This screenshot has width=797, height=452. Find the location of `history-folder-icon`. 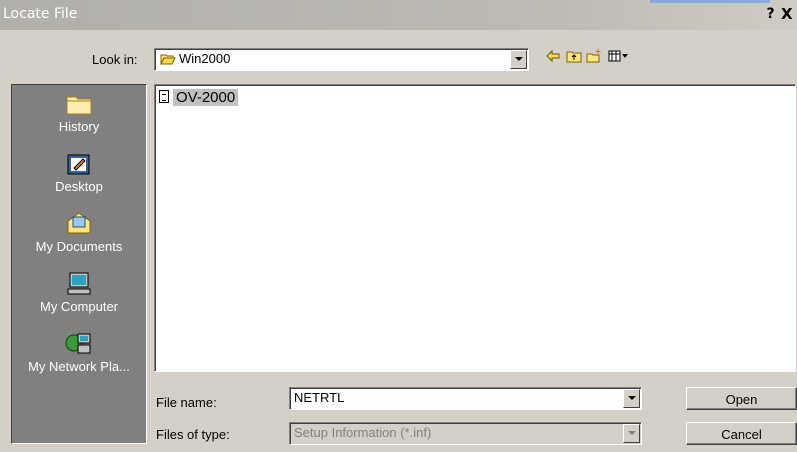

history-folder-icon is located at coordinates (79, 104).